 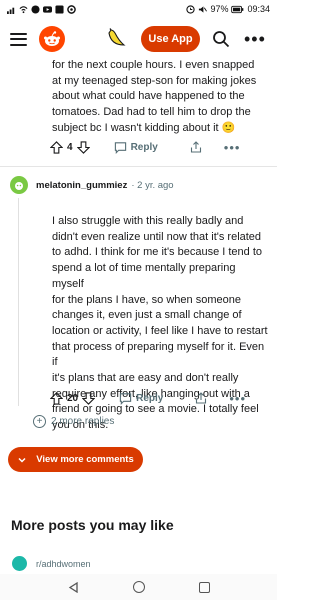 I want to click on image-icon, so click(x=59, y=9).